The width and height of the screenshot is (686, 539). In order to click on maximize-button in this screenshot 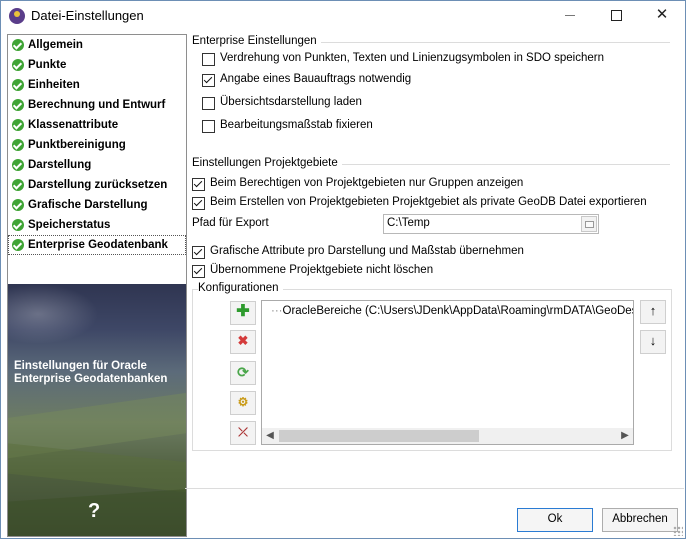, I will do `click(616, 16)`.